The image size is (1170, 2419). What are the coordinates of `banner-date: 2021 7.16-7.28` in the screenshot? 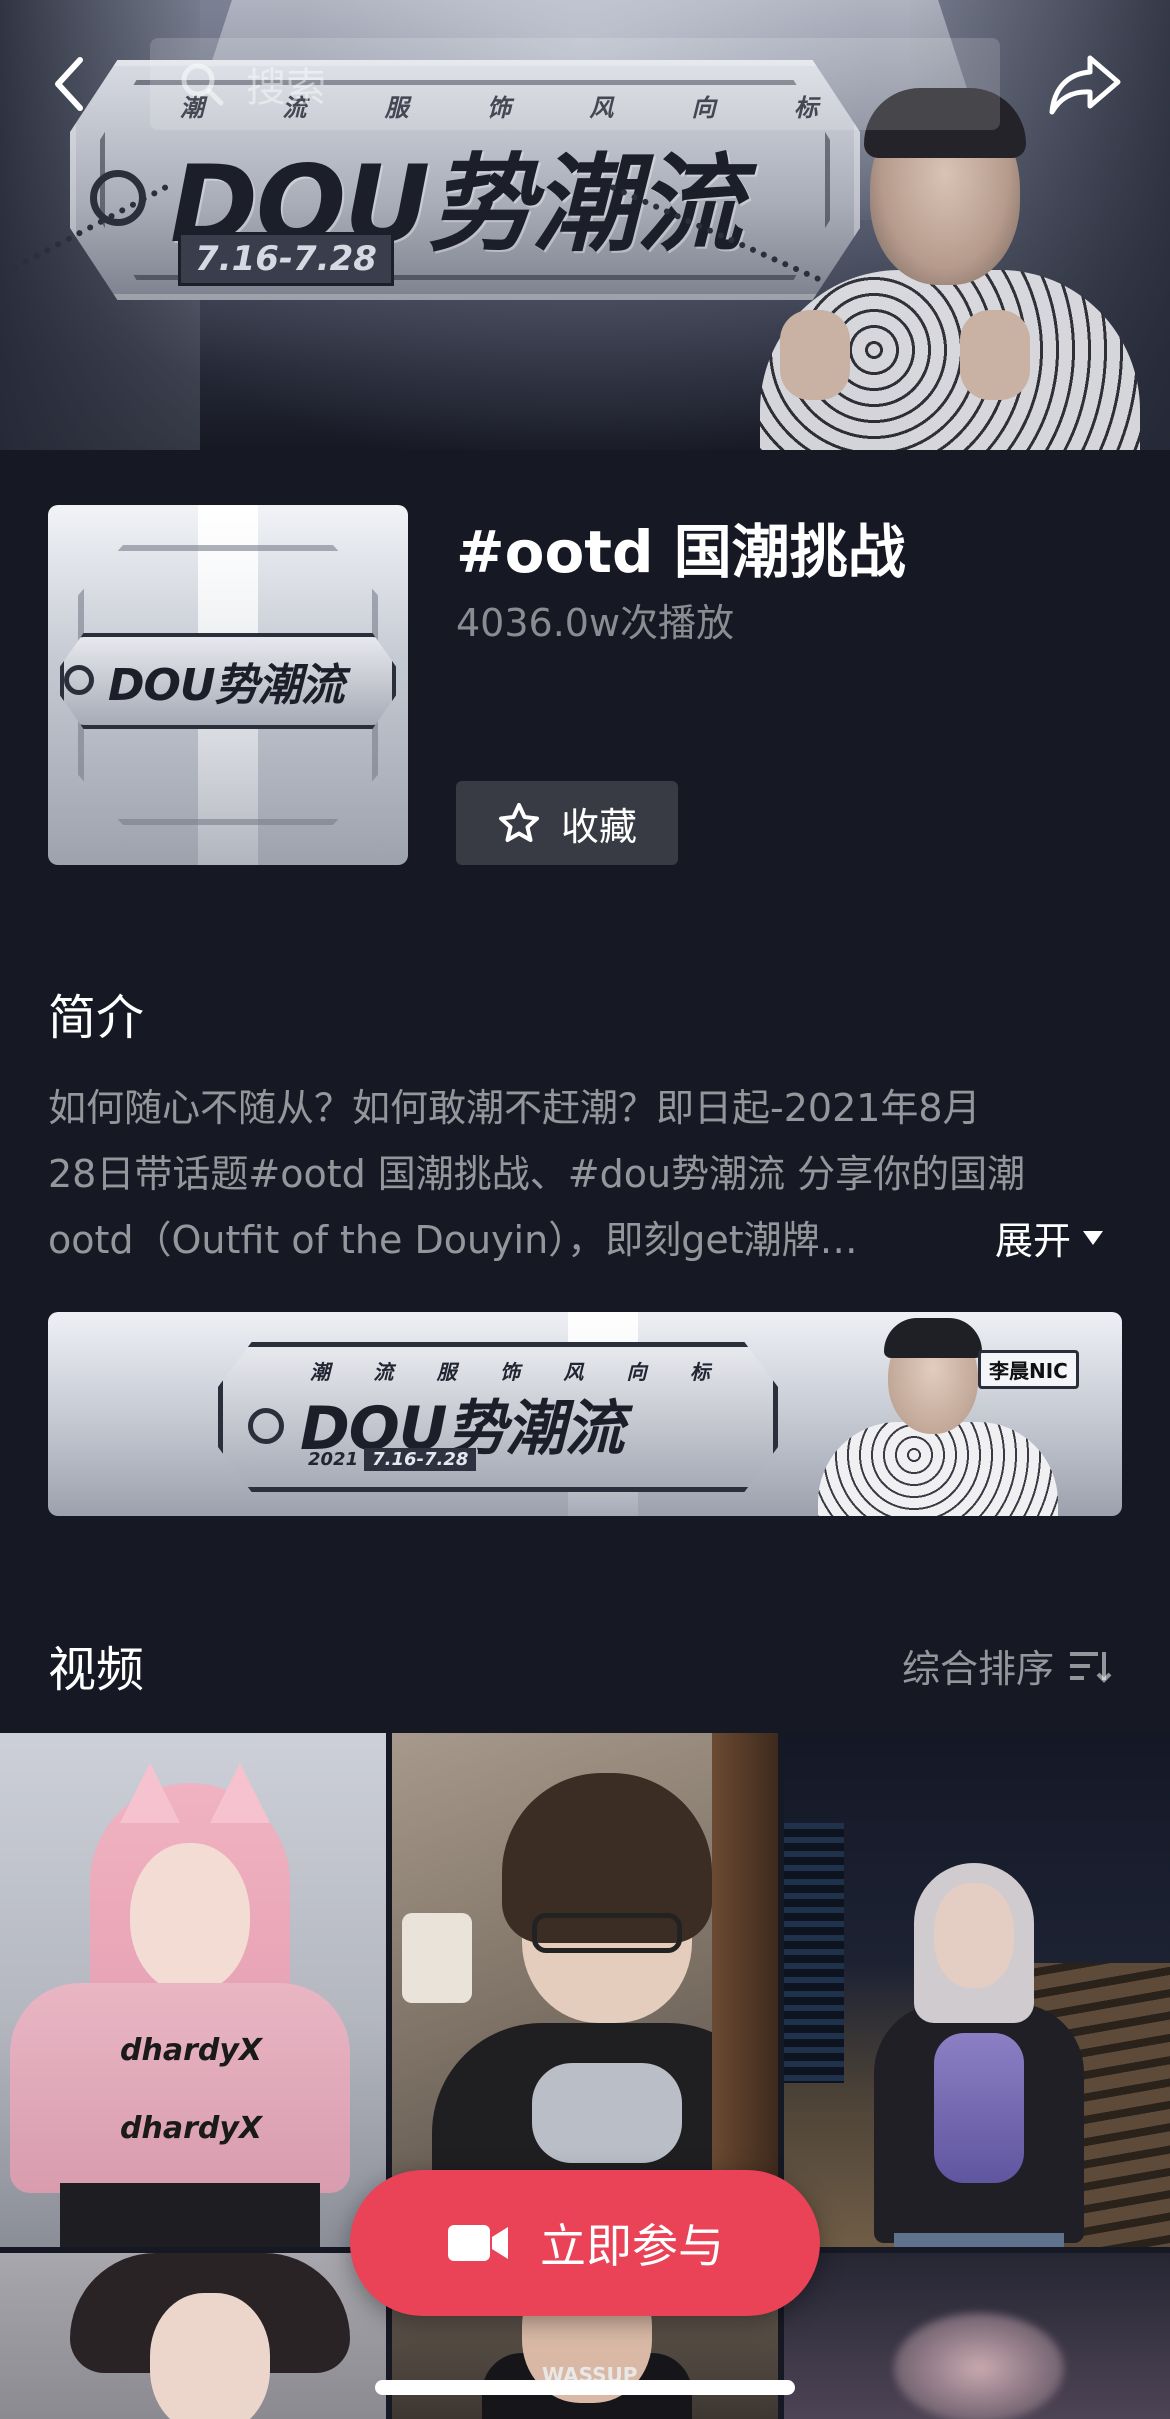 It's located at (392, 1459).